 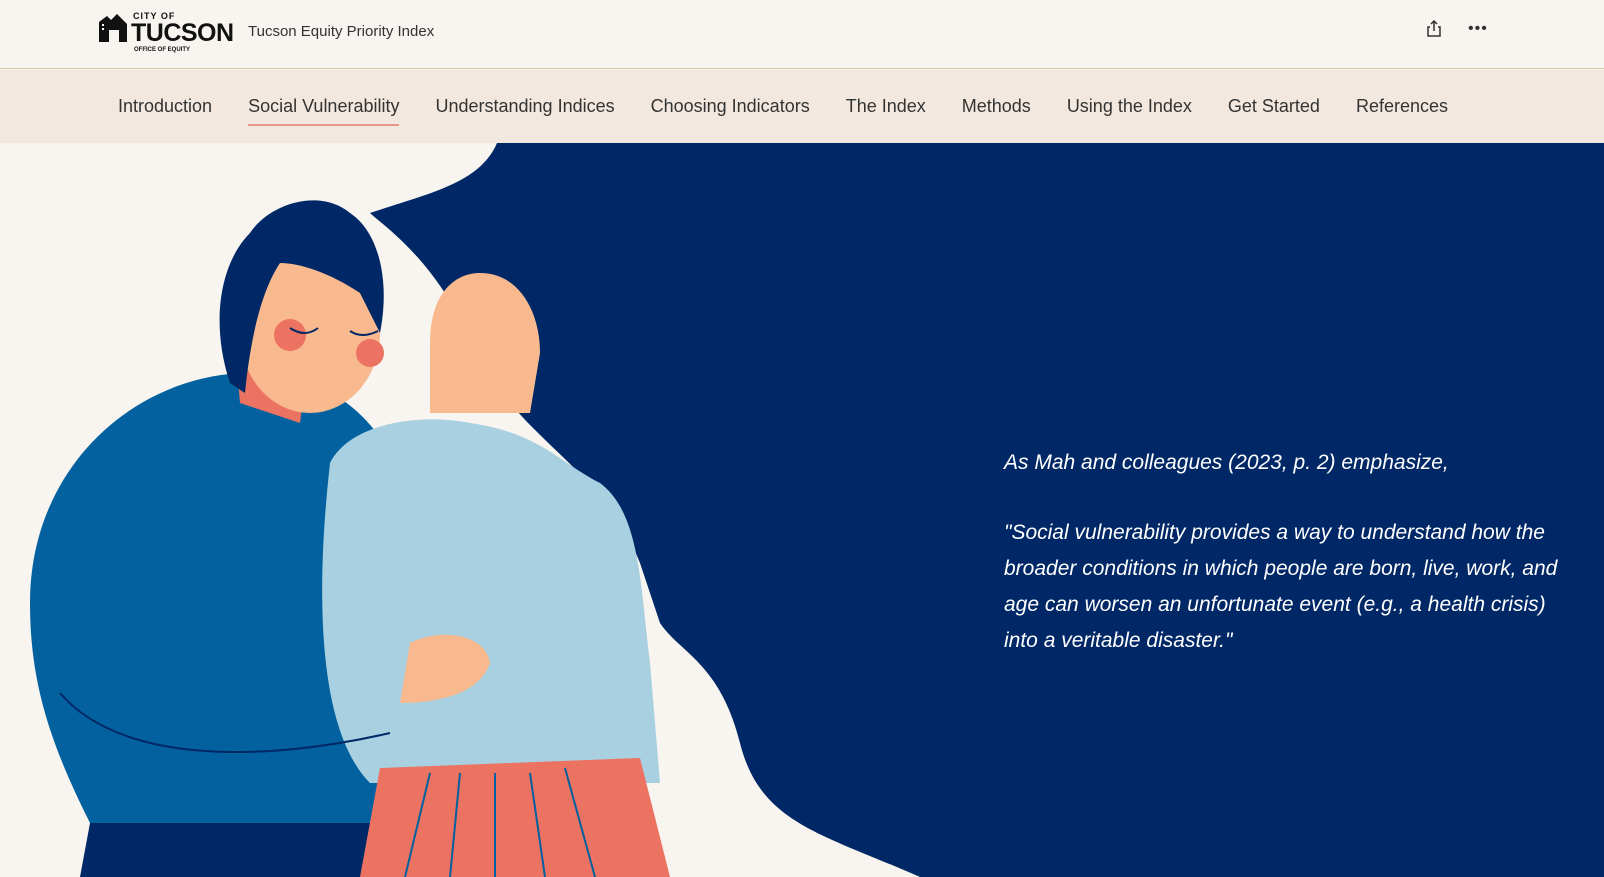 I want to click on nav-introduction: Introduction, so click(x=165, y=106).